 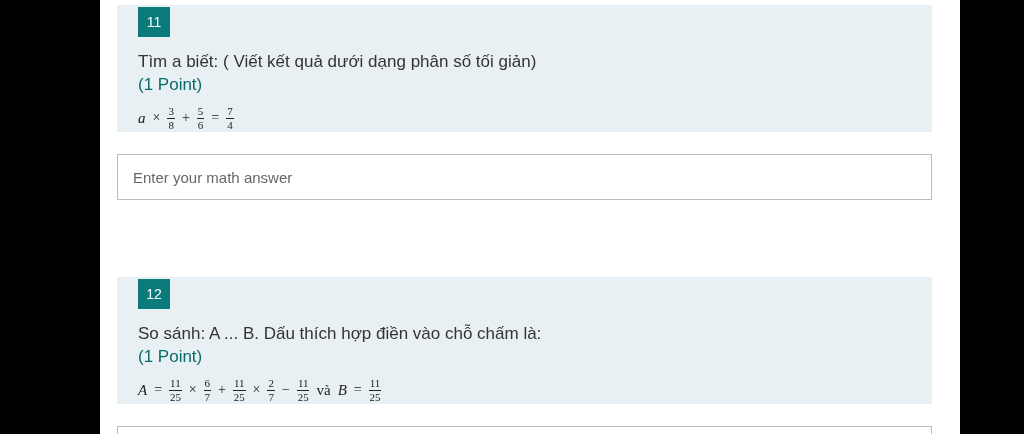 What do you see at coordinates (207, 390) in the screenshot?
I see `fraction: 6 7` at bounding box center [207, 390].